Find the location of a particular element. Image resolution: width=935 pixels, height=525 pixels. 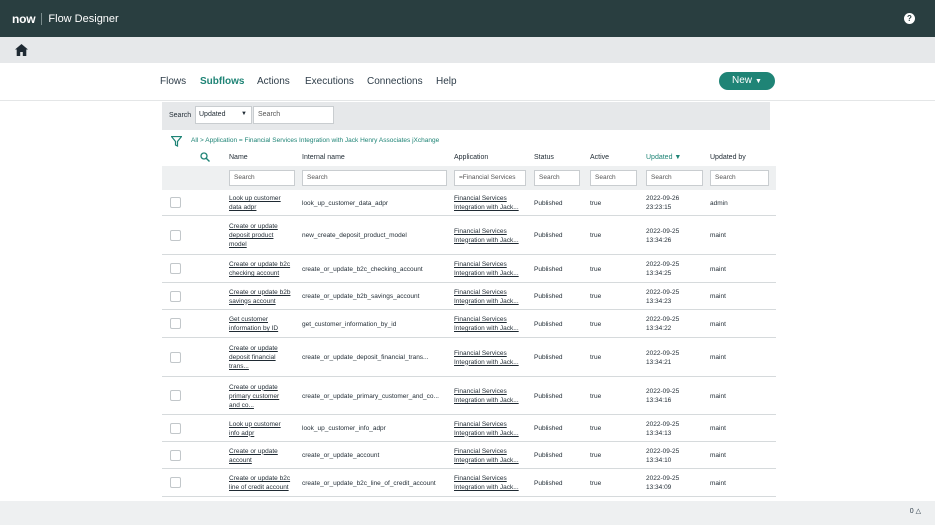

row-name-link: Look up customer info adpr is located at coordinates (255, 429).